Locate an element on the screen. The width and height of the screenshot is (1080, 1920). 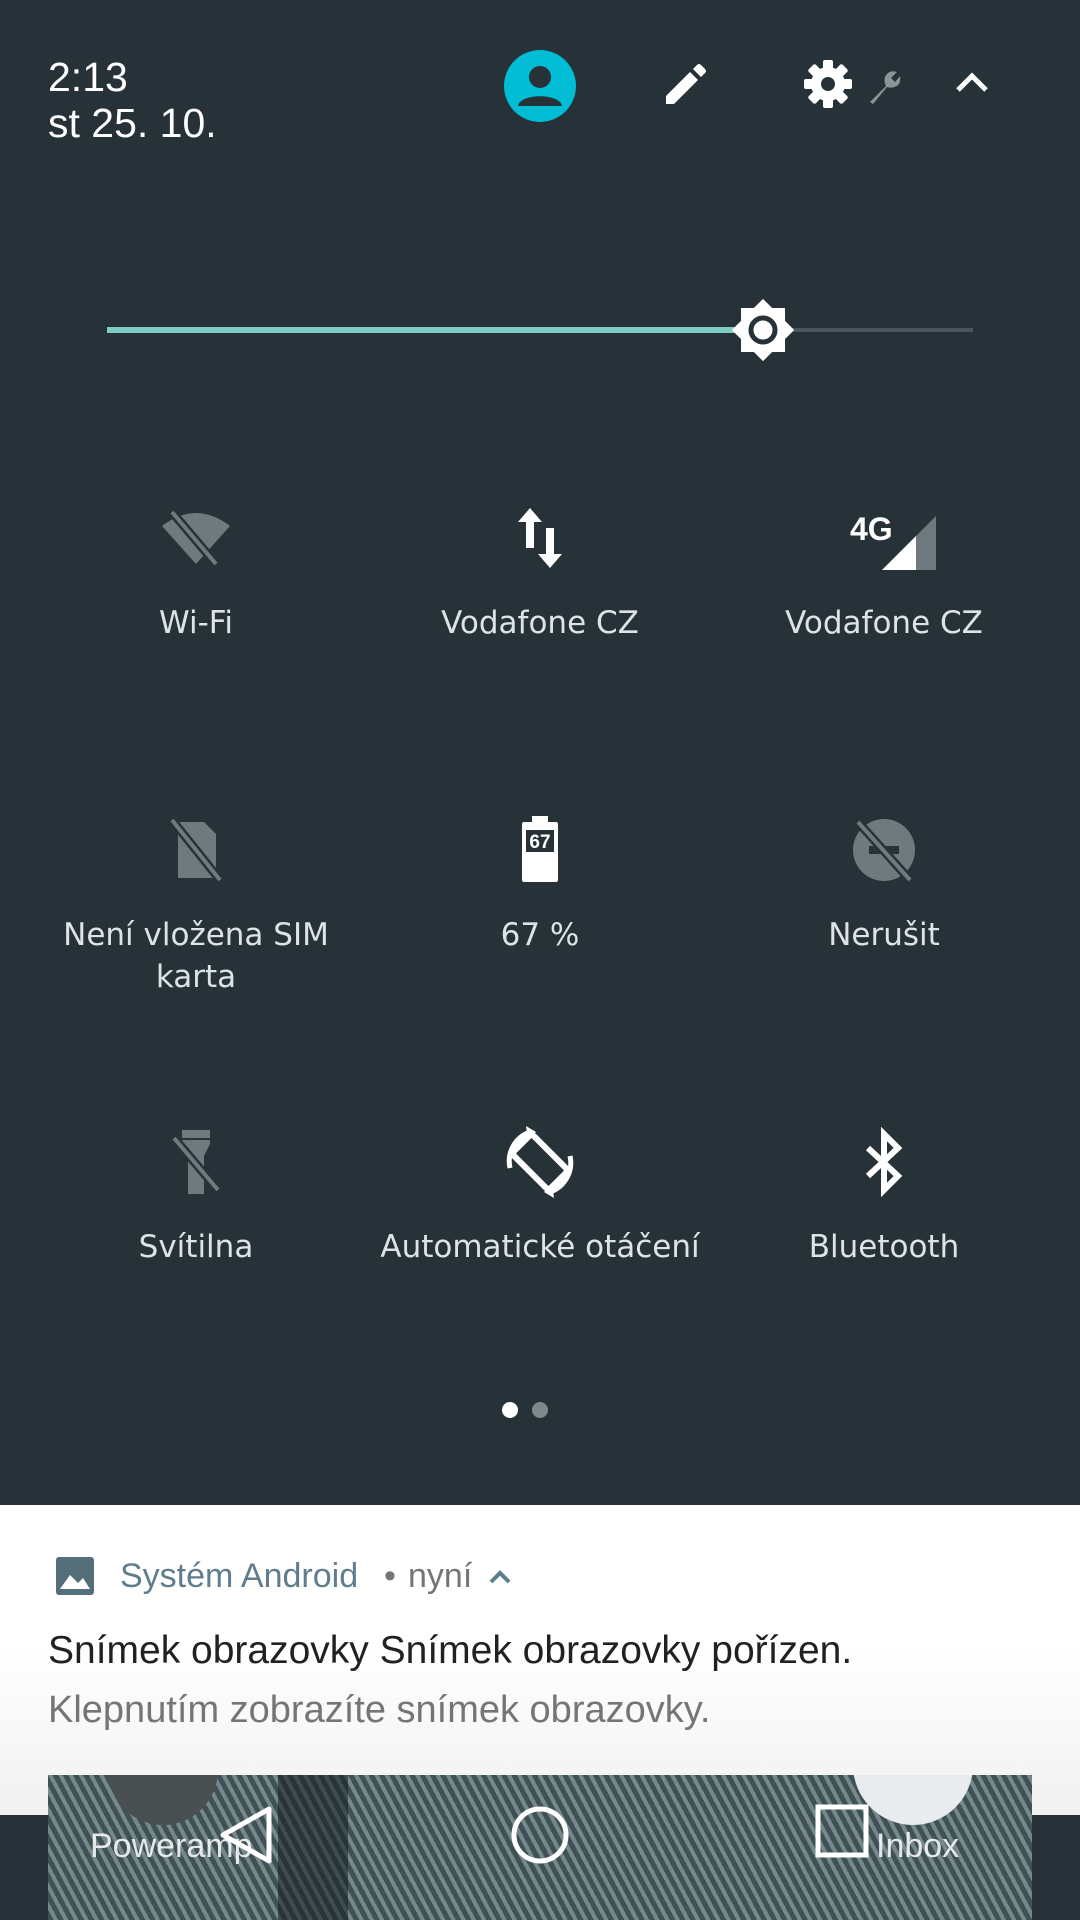
edit-pencil-icon is located at coordinates (684, 86).